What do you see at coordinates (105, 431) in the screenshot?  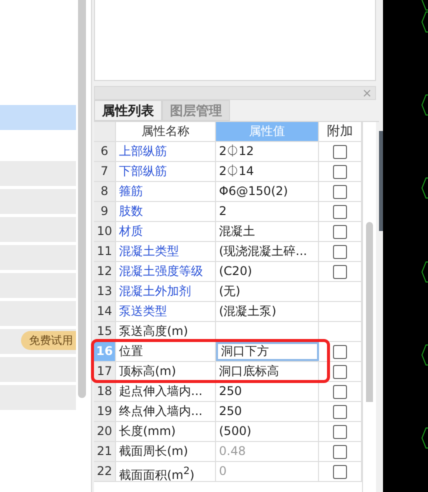 I see `row-number: 20` at bounding box center [105, 431].